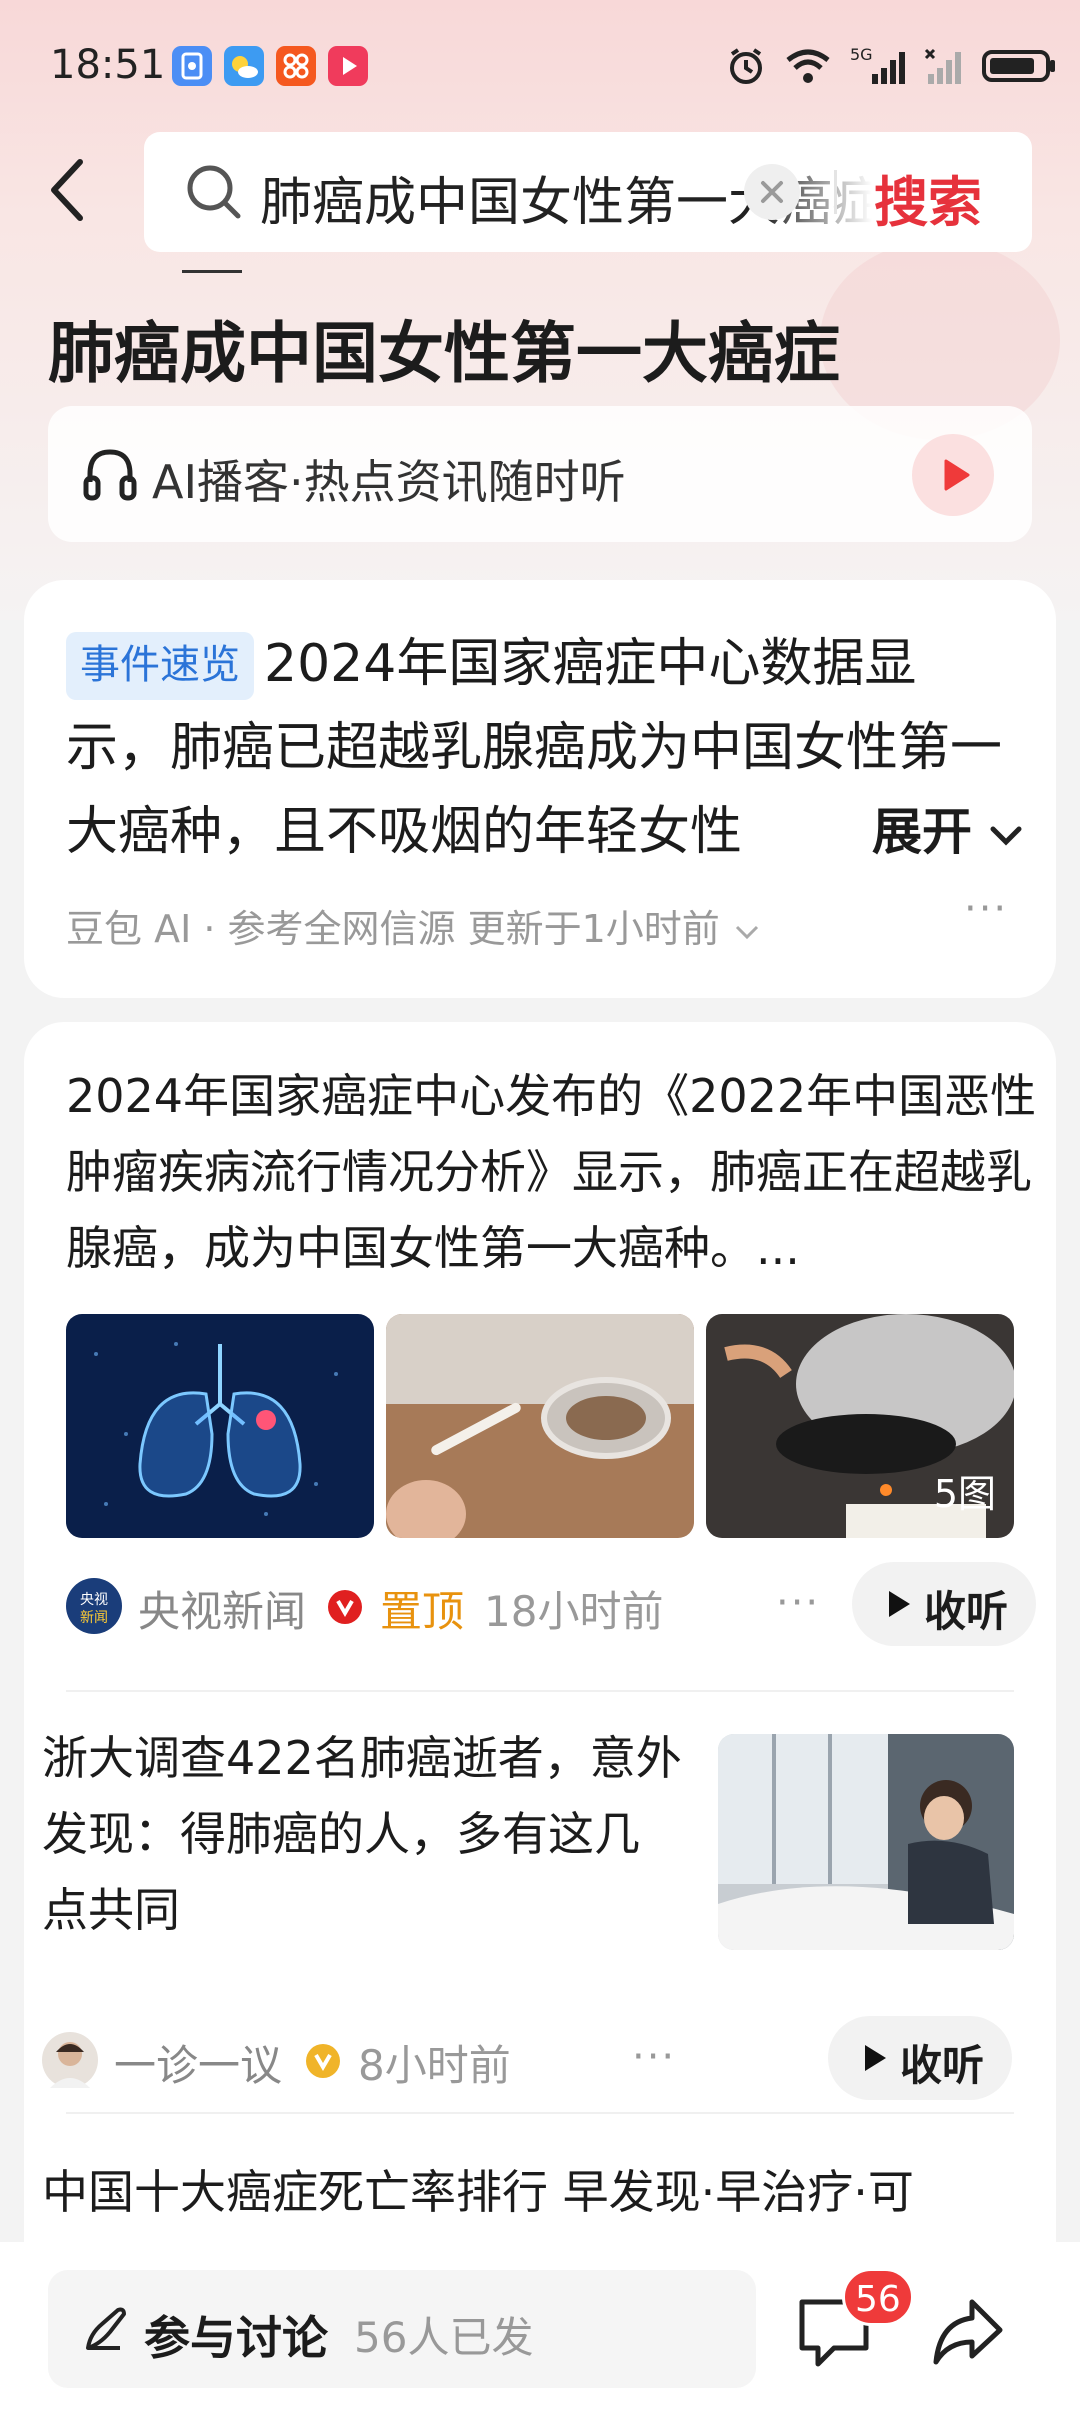  I want to click on wifi-icon, so click(808, 66).